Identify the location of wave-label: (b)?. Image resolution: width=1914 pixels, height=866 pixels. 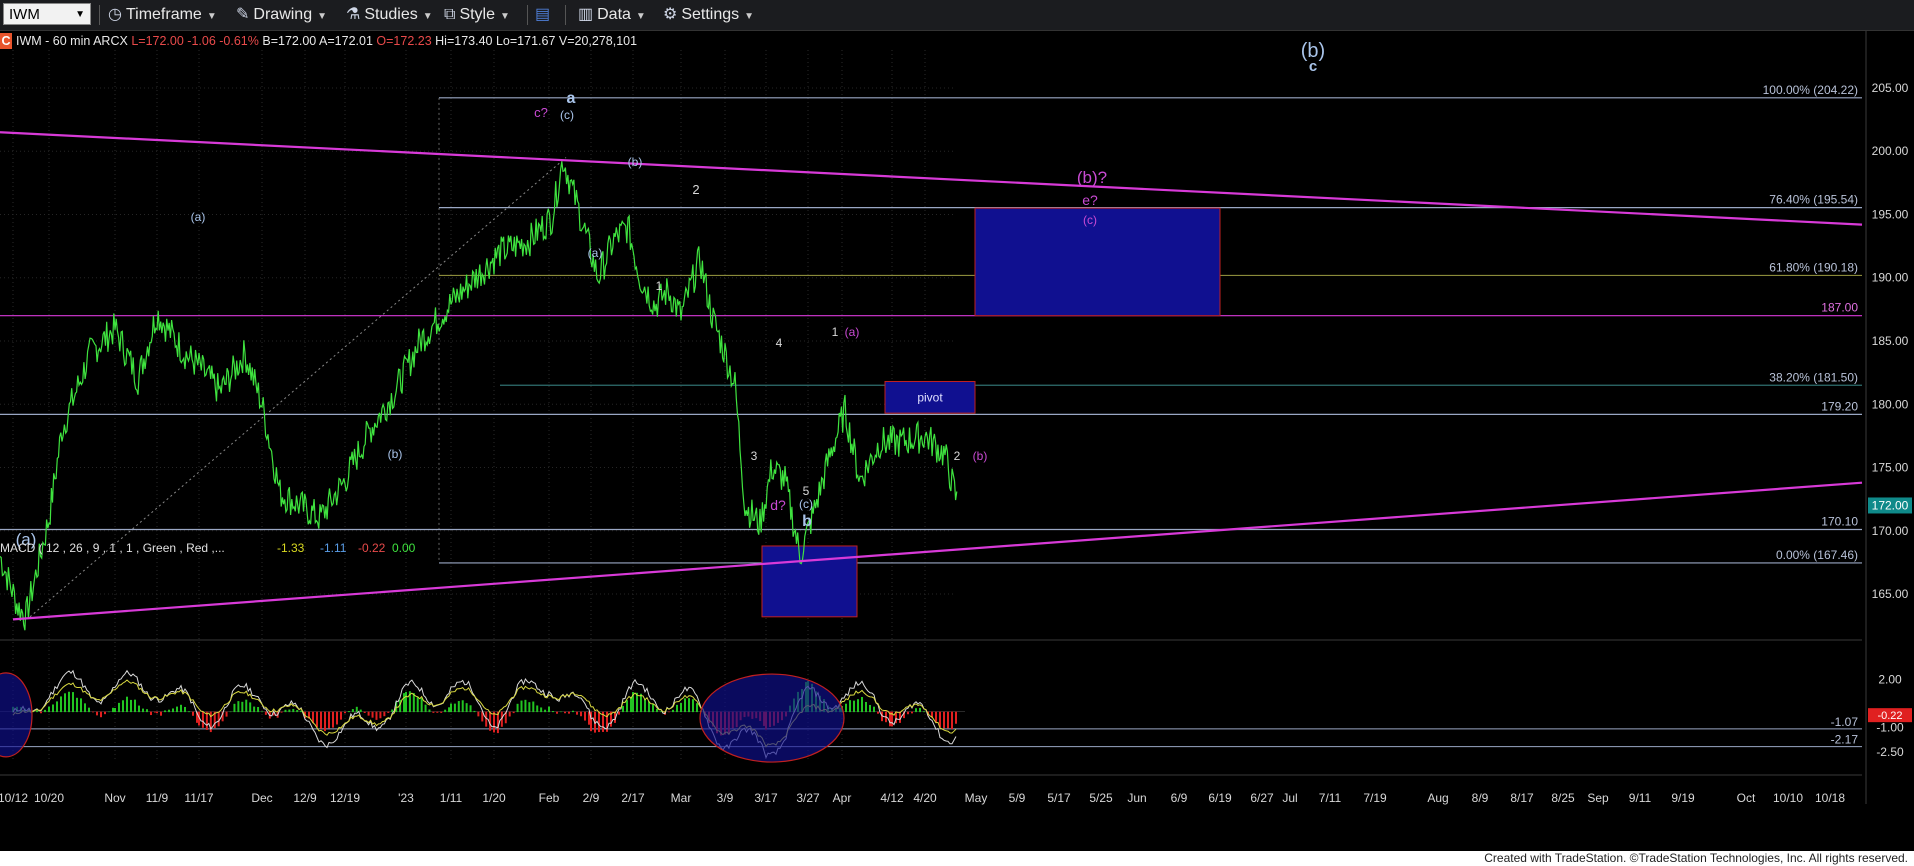
(1092, 177).